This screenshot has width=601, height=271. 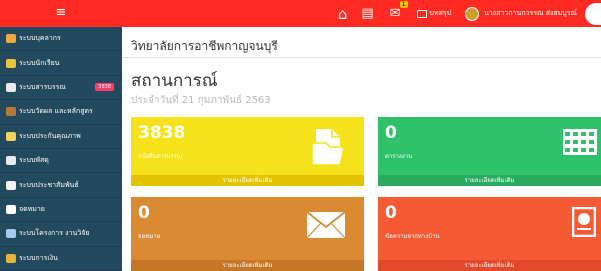 I want to click on home-icon: ⌂, so click(x=343, y=14).